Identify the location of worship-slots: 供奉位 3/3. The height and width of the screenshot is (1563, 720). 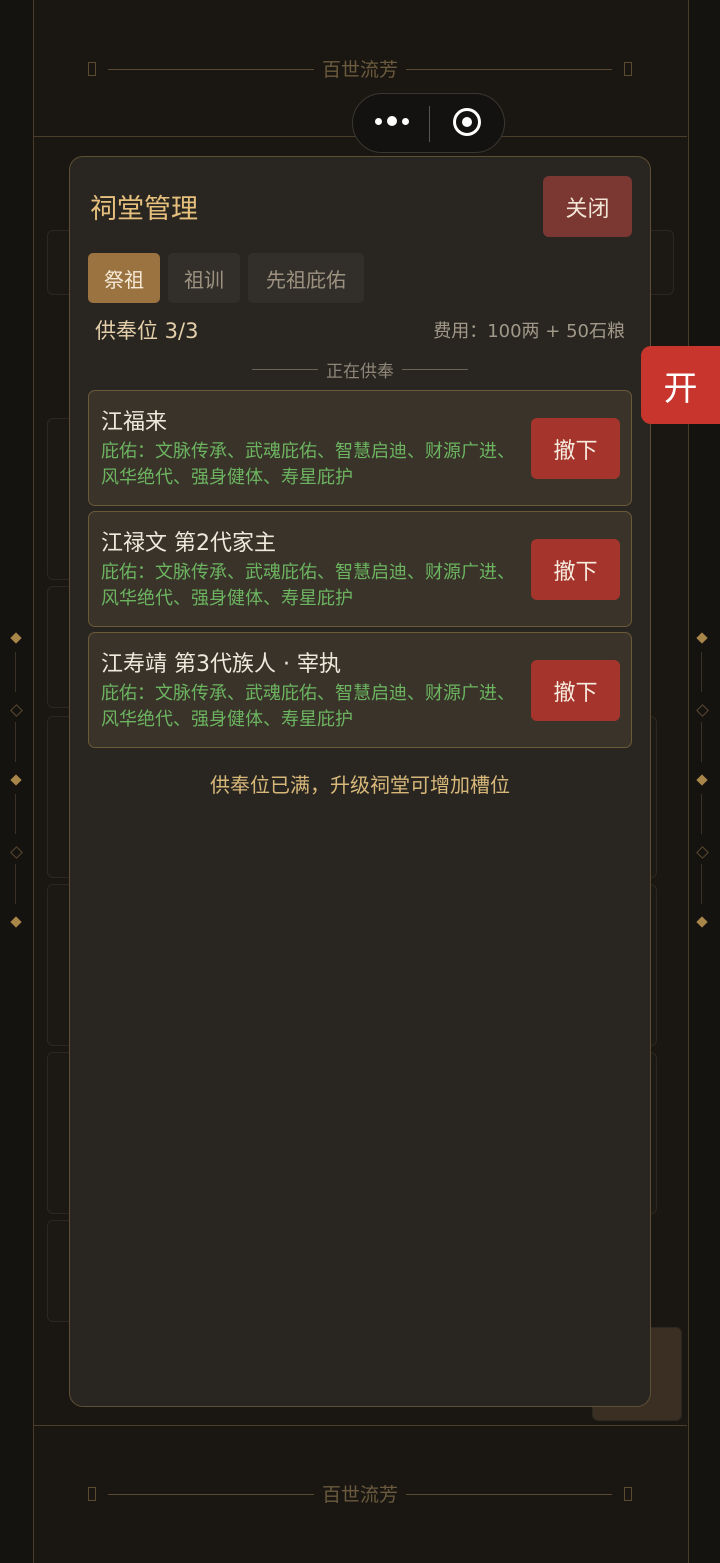
(147, 331).